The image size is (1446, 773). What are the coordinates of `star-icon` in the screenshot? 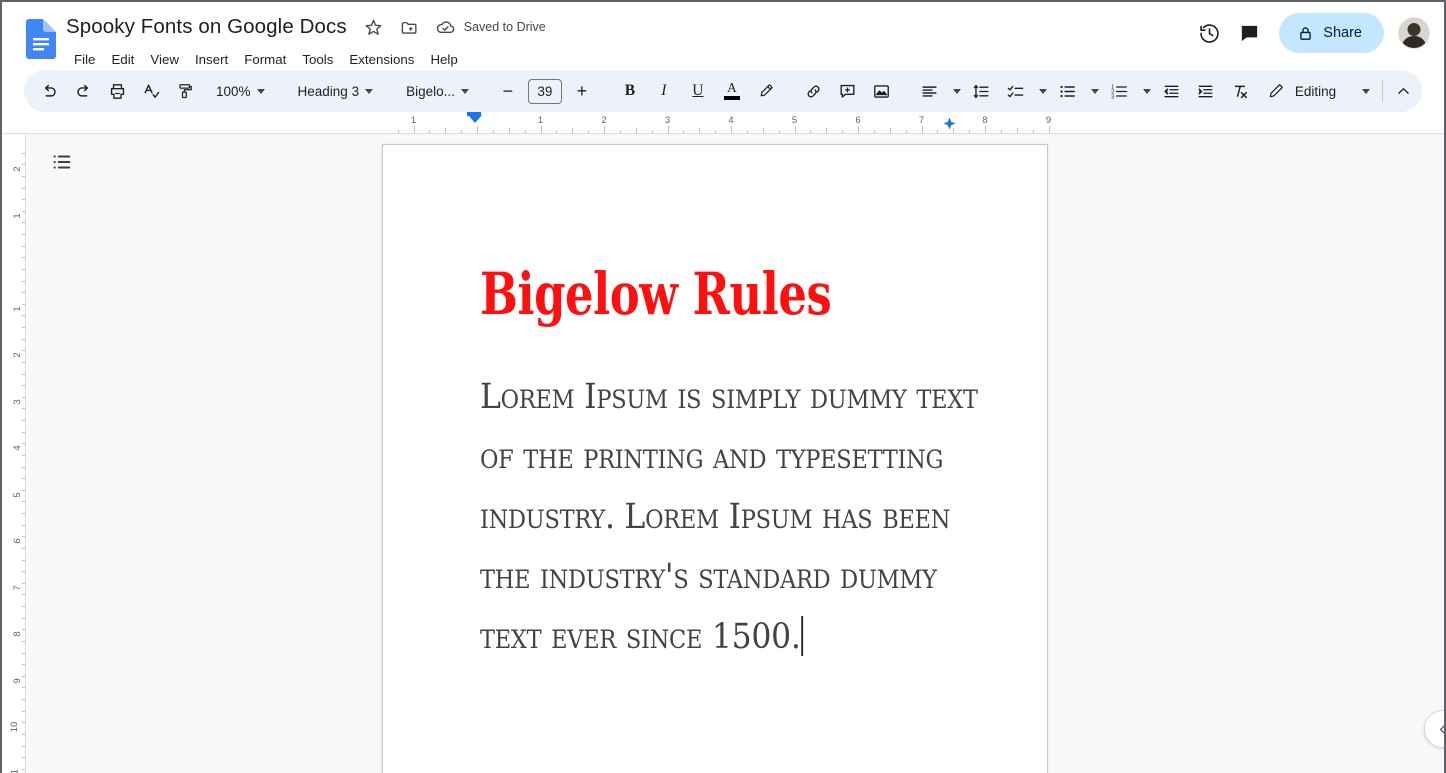 It's located at (374, 27).